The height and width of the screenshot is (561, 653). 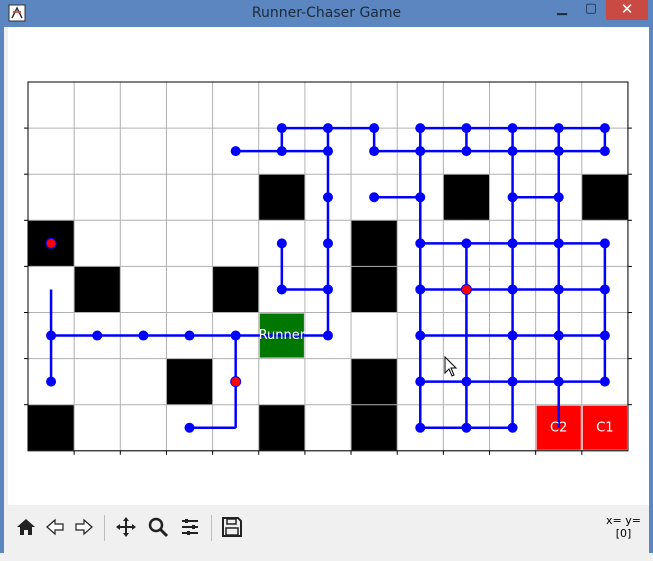 I want to click on back-button, so click(x=55, y=527).